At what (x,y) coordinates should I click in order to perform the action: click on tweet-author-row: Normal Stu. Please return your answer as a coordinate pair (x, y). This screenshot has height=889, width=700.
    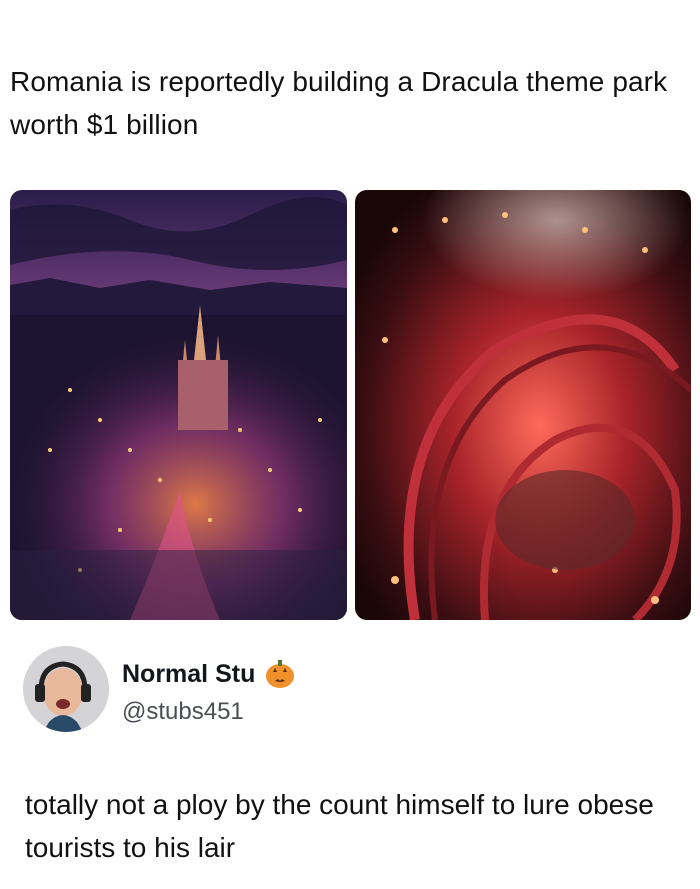
    Looking at the image, I should click on (209, 674).